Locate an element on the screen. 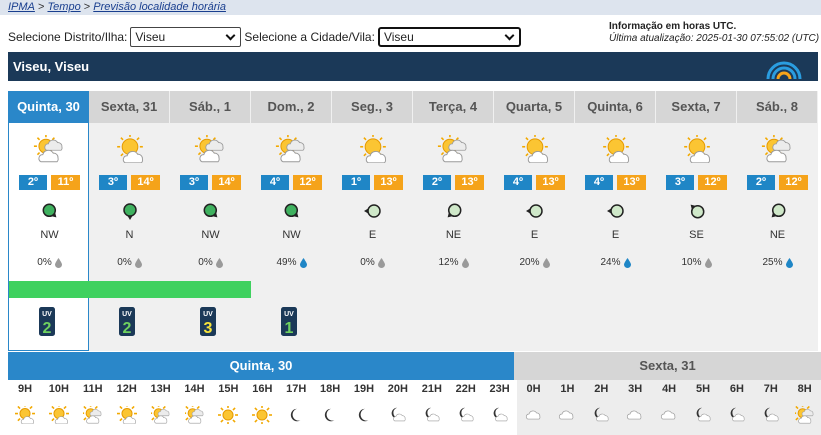 This screenshot has width=821, height=435. chevron-down-icon is located at coordinates (230, 35).